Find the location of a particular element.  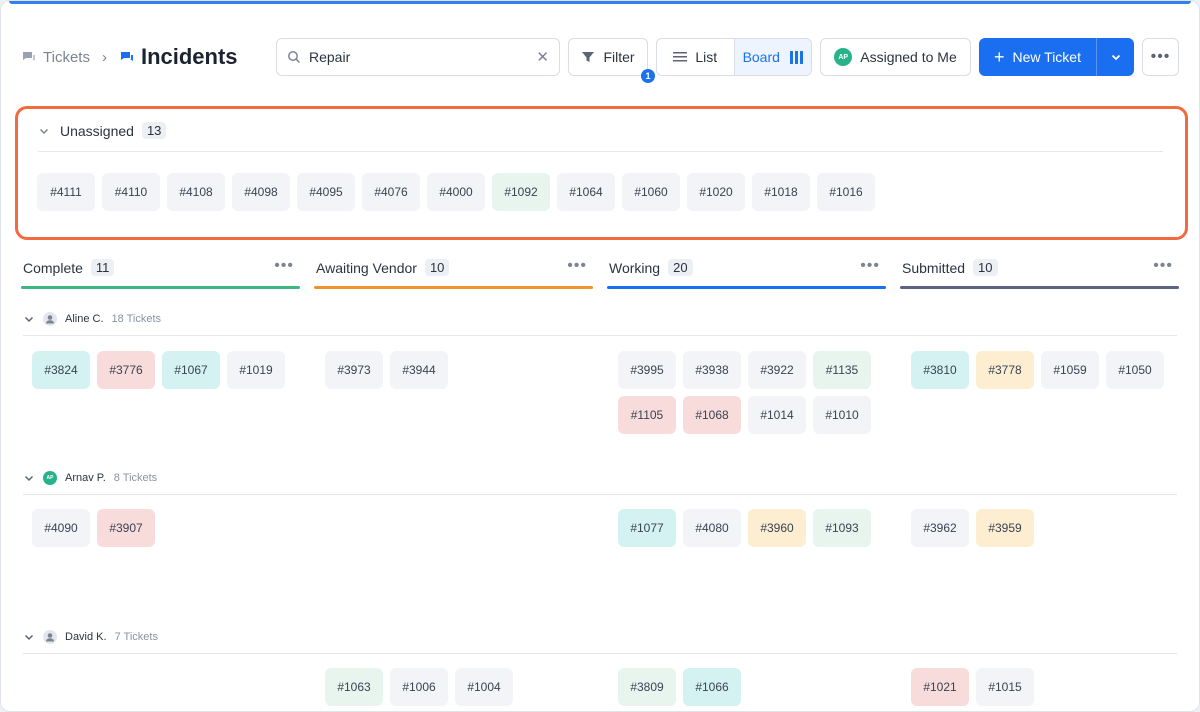

ticket-chip: #1068 is located at coordinates (712, 415).